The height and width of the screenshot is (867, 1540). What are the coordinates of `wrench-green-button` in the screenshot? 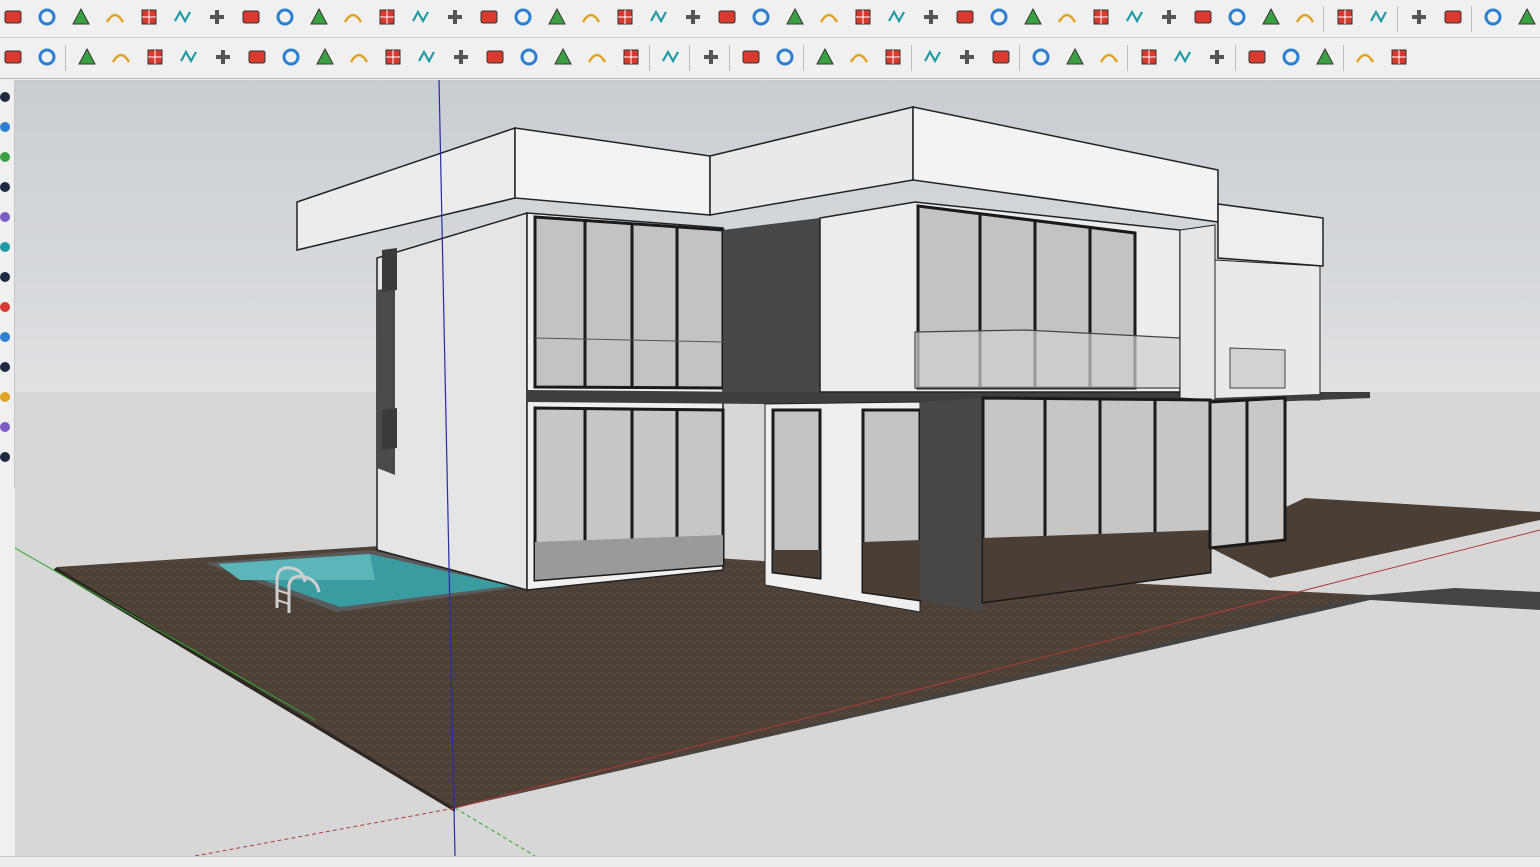 It's located at (529, 59).